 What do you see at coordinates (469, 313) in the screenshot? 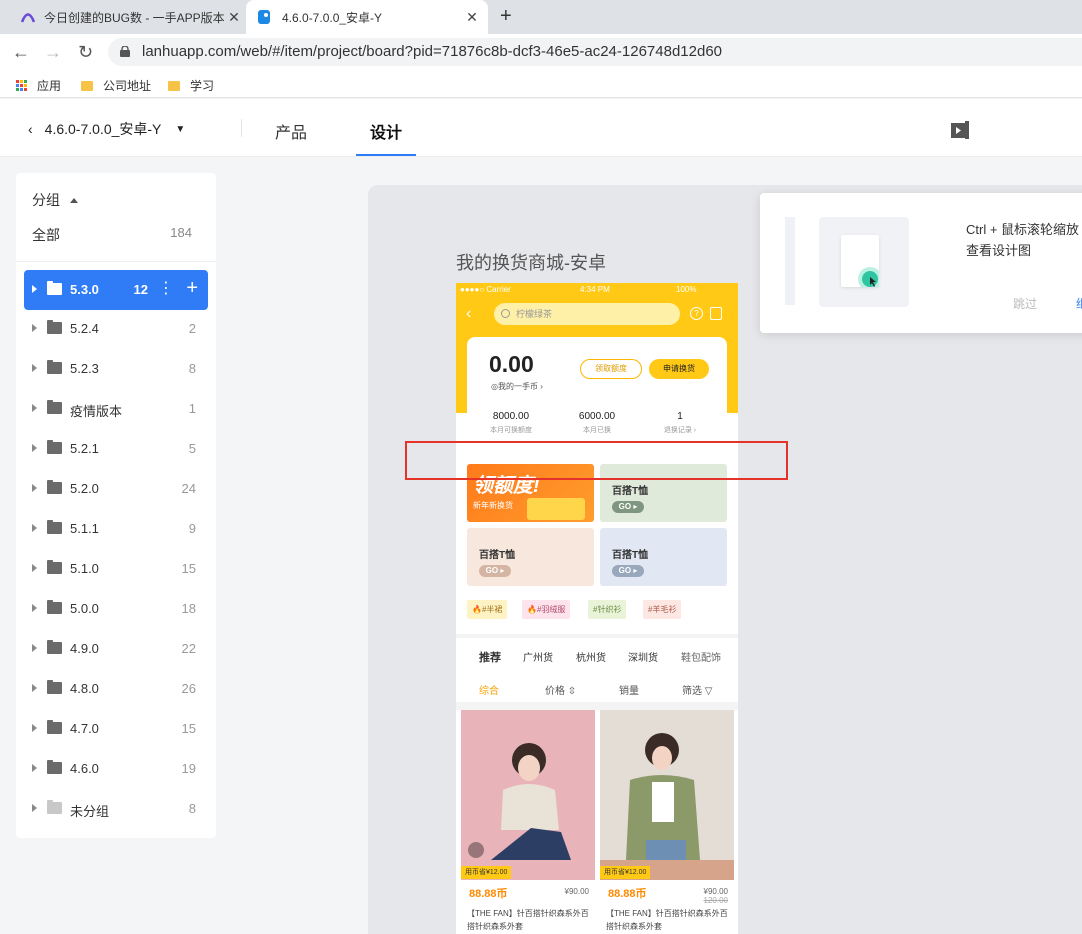
I see `back-arrow-icon: ‹` at bounding box center [469, 313].